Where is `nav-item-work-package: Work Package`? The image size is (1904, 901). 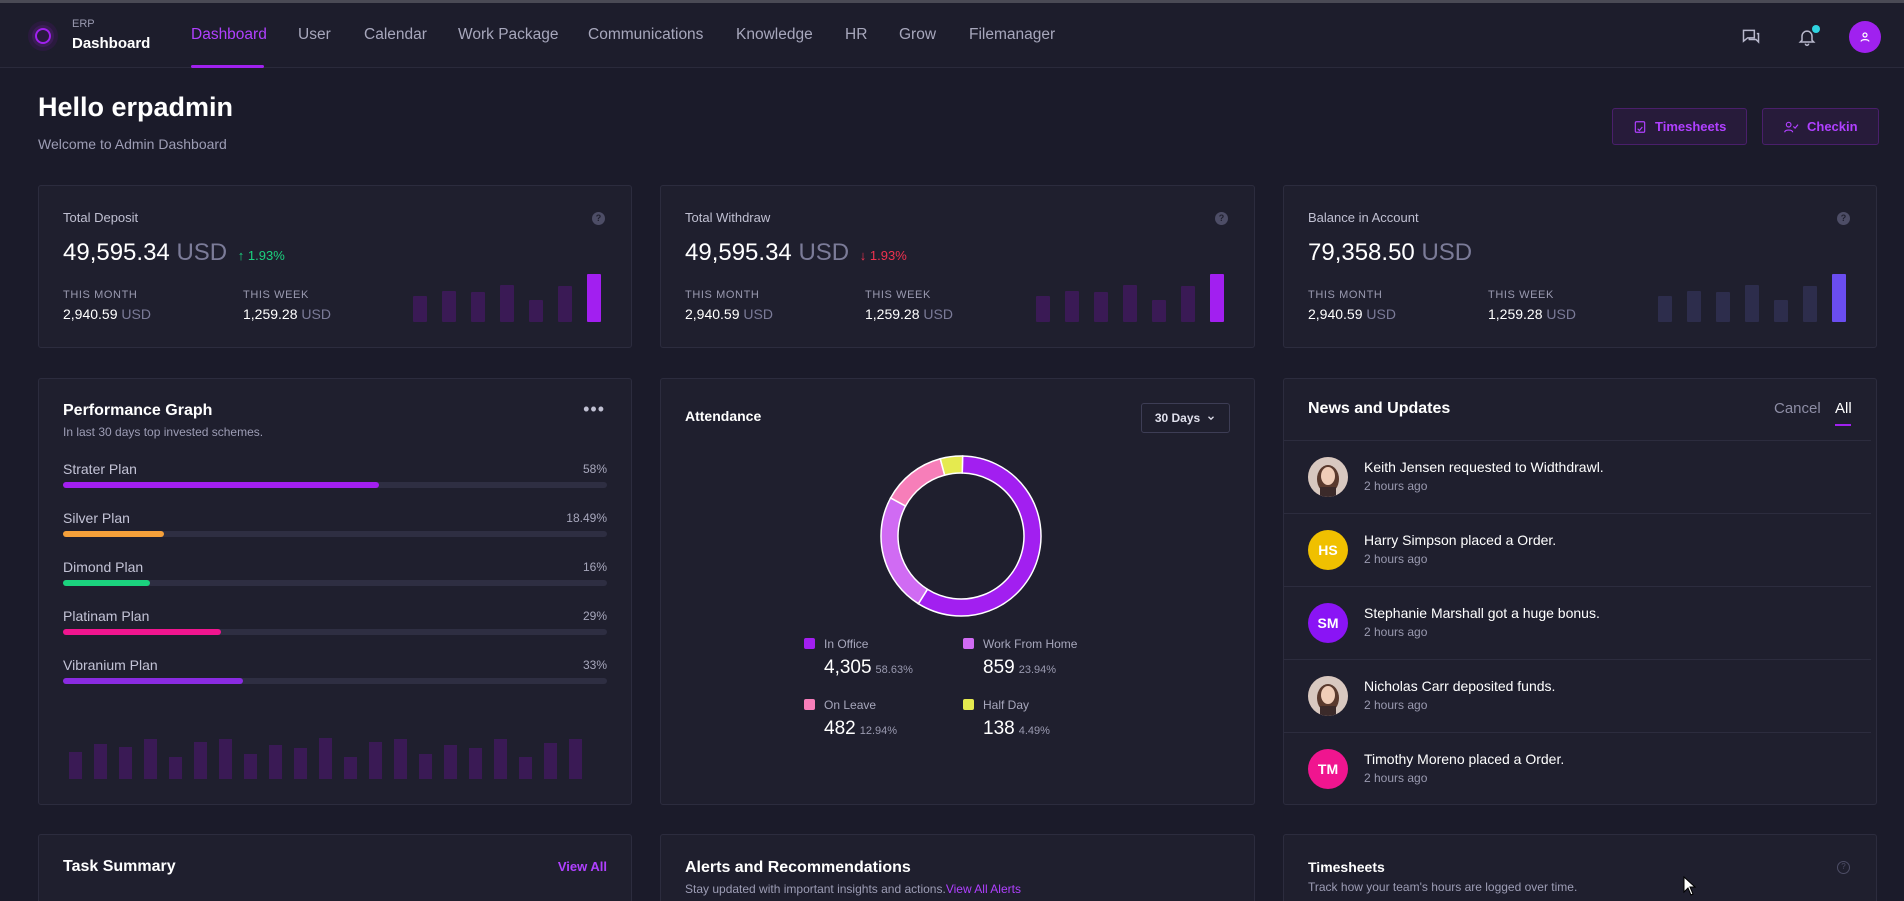 nav-item-work-package: Work Package is located at coordinates (508, 35).